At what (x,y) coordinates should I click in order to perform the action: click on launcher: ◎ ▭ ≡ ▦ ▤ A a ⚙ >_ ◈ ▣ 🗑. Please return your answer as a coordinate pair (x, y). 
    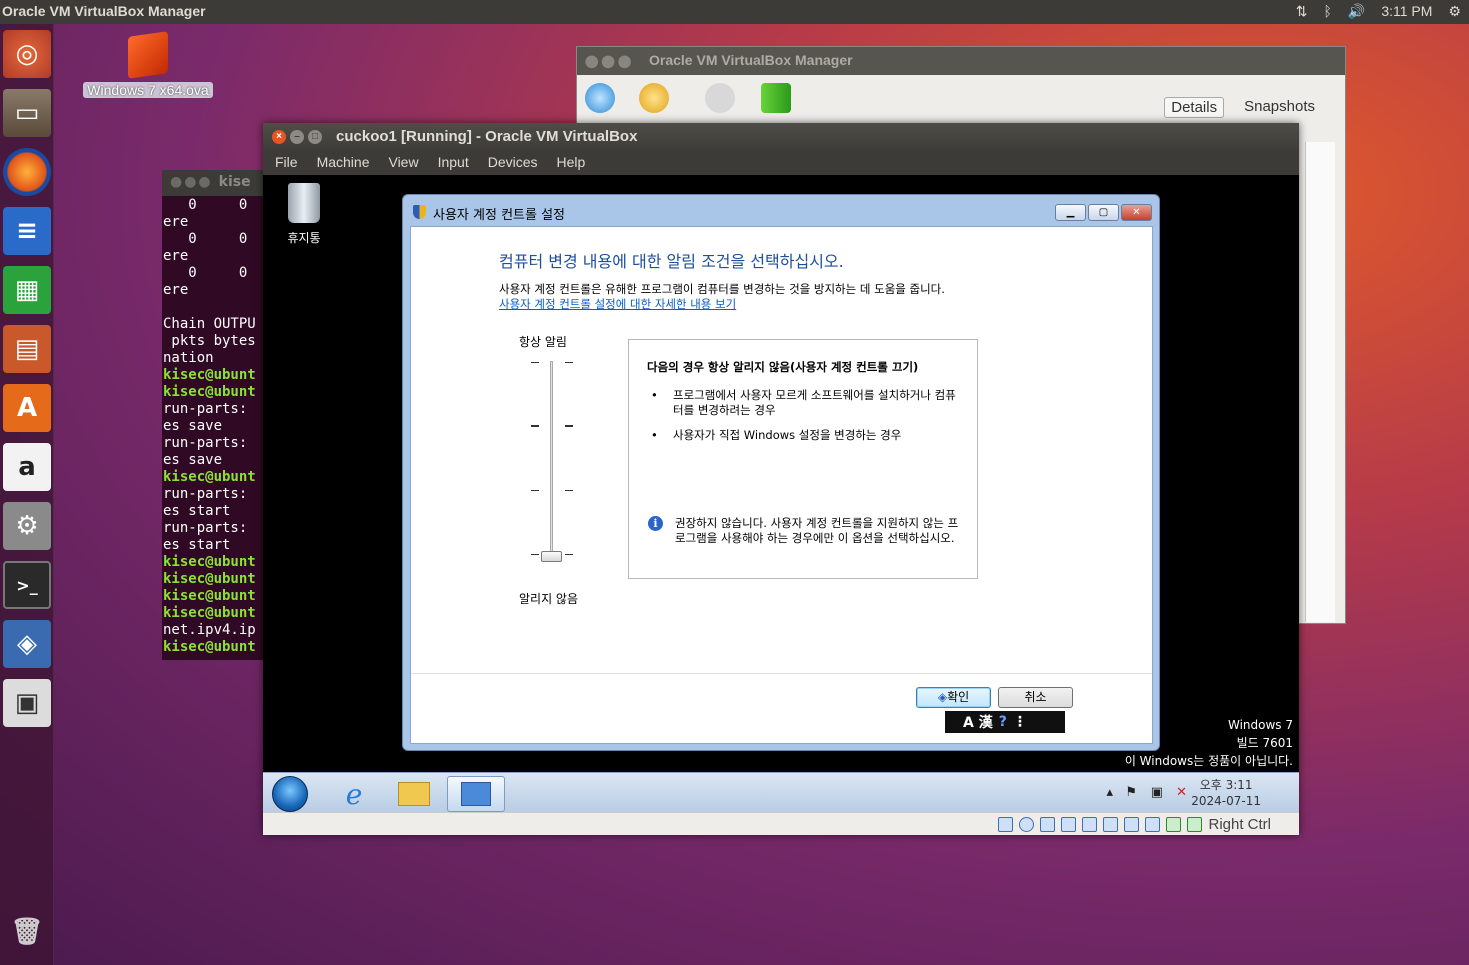
    Looking at the image, I should click on (27, 494).